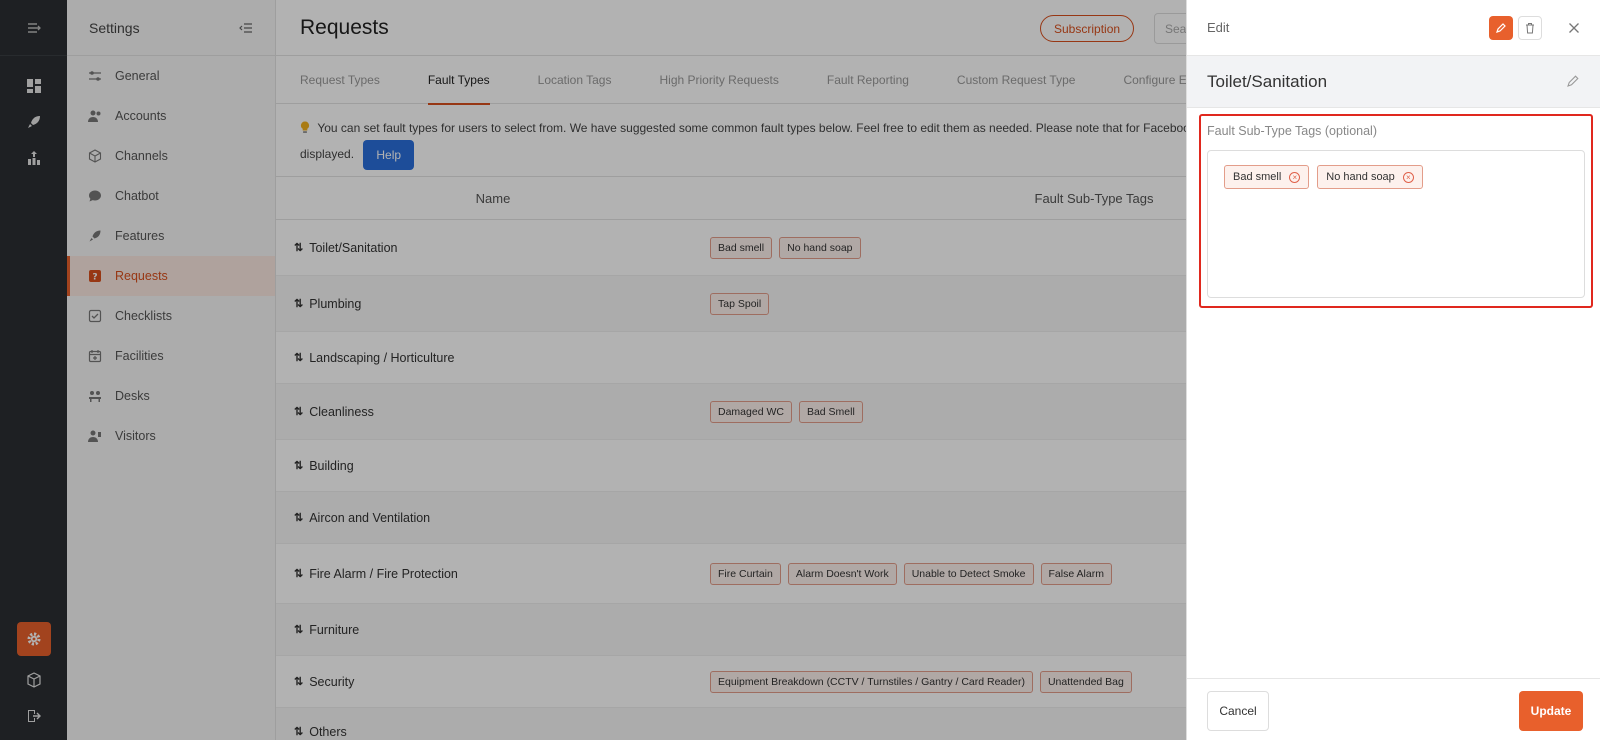 The height and width of the screenshot is (740, 1600). What do you see at coordinates (1551, 711) in the screenshot?
I see `update-button: Update` at bounding box center [1551, 711].